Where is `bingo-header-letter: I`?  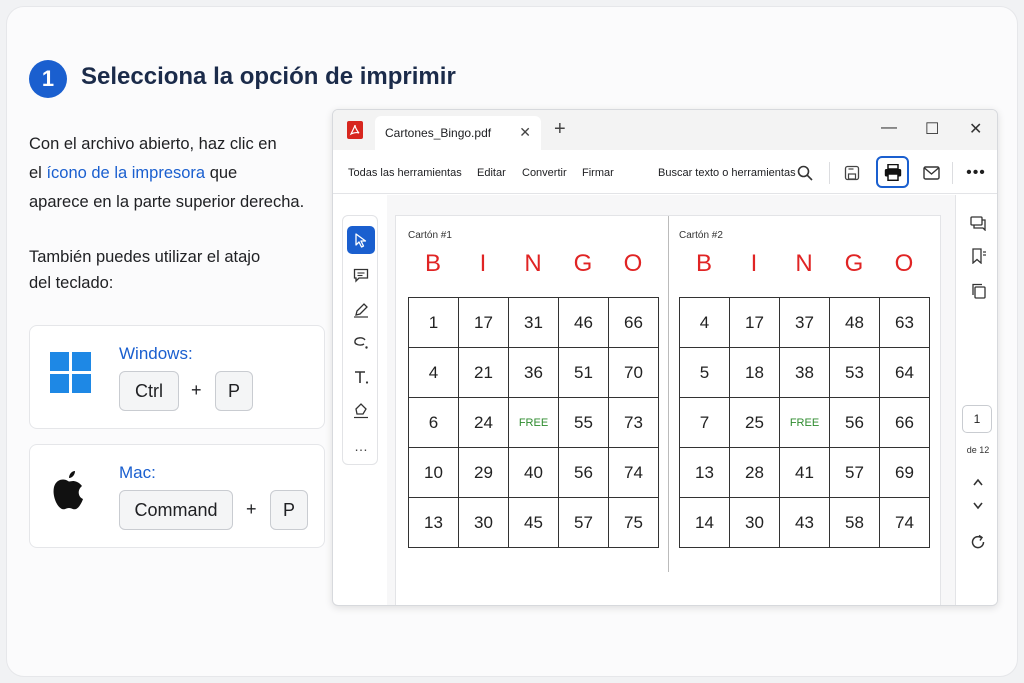
bingo-header-letter: I is located at coordinates (754, 263).